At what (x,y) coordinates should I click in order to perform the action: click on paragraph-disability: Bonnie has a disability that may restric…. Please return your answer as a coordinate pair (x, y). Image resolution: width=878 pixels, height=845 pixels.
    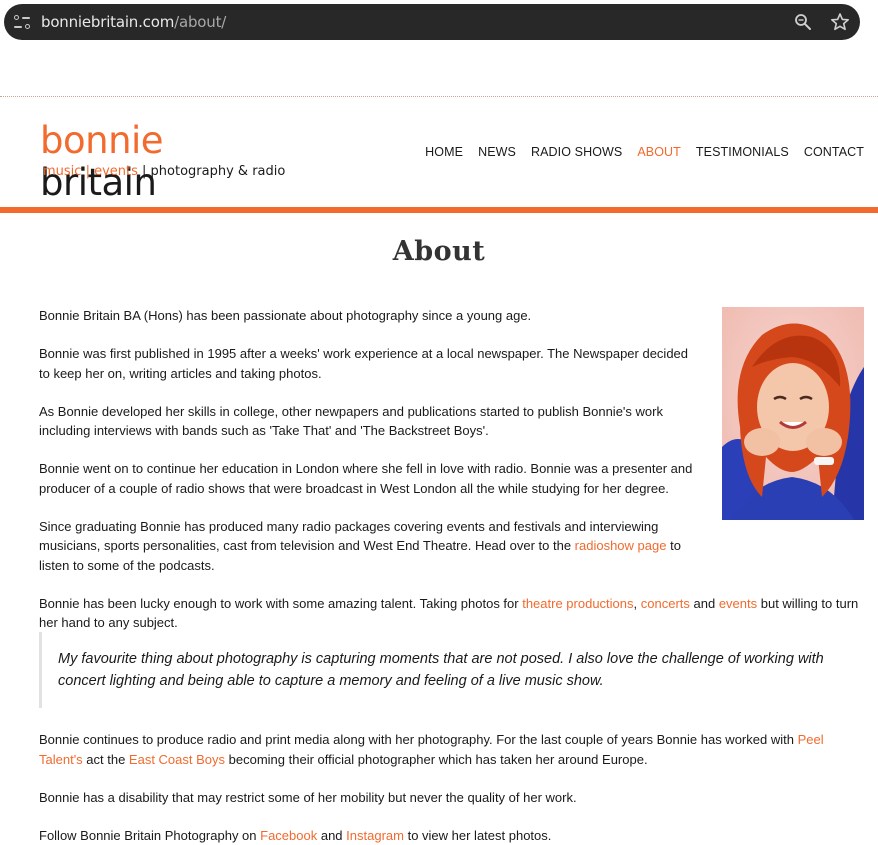
    Looking at the image, I should click on (308, 797).